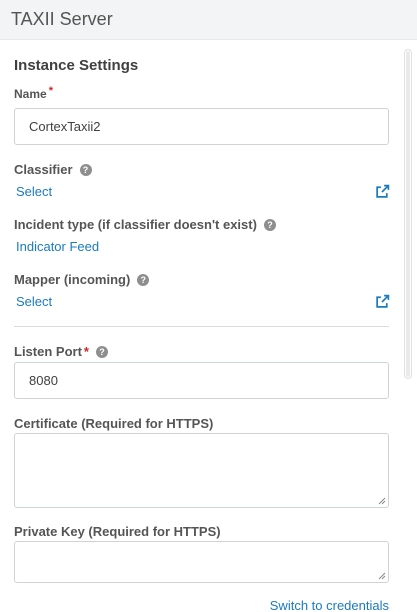  What do you see at coordinates (201, 126) in the screenshot?
I see `name-input: CortexTaxii2` at bounding box center [201, 126].